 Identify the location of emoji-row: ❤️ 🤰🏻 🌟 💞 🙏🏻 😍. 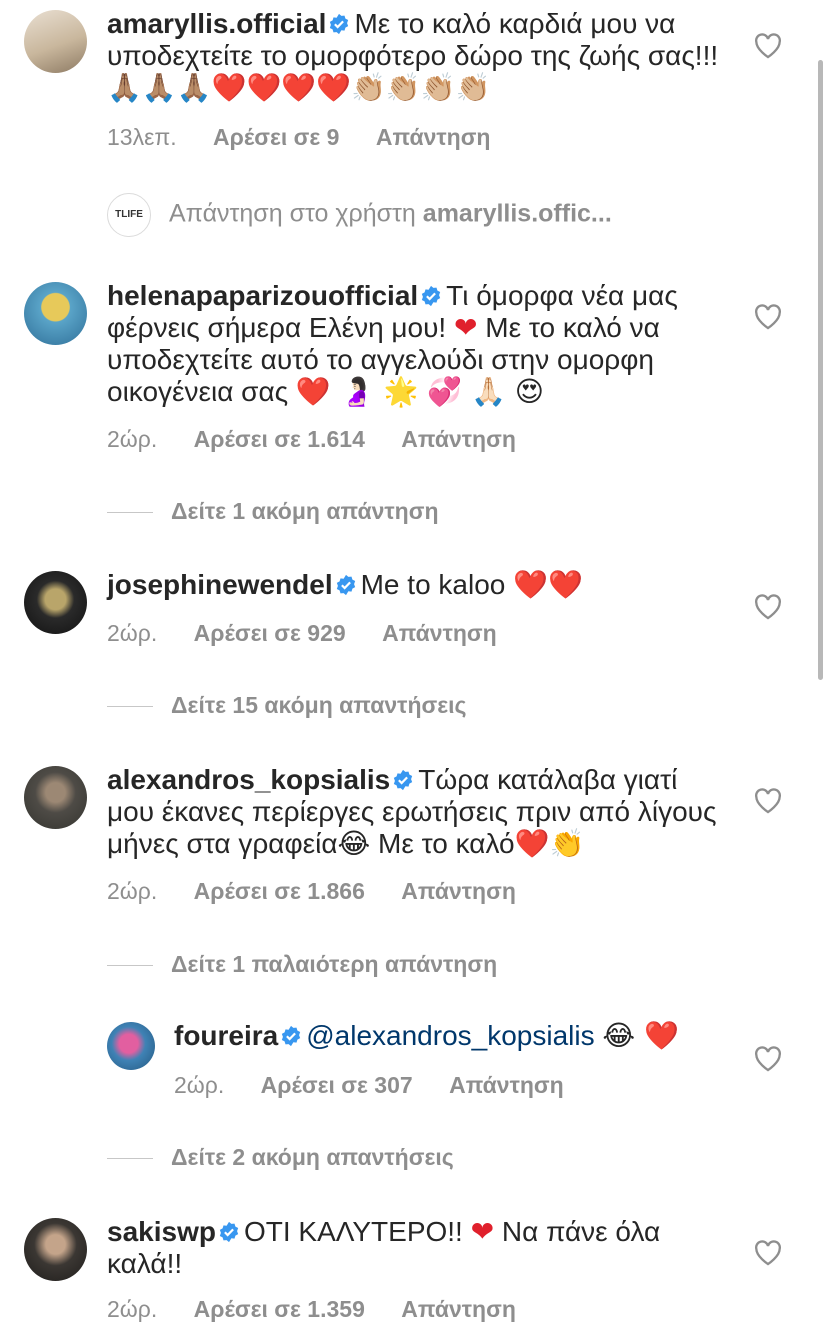
(419, 391).